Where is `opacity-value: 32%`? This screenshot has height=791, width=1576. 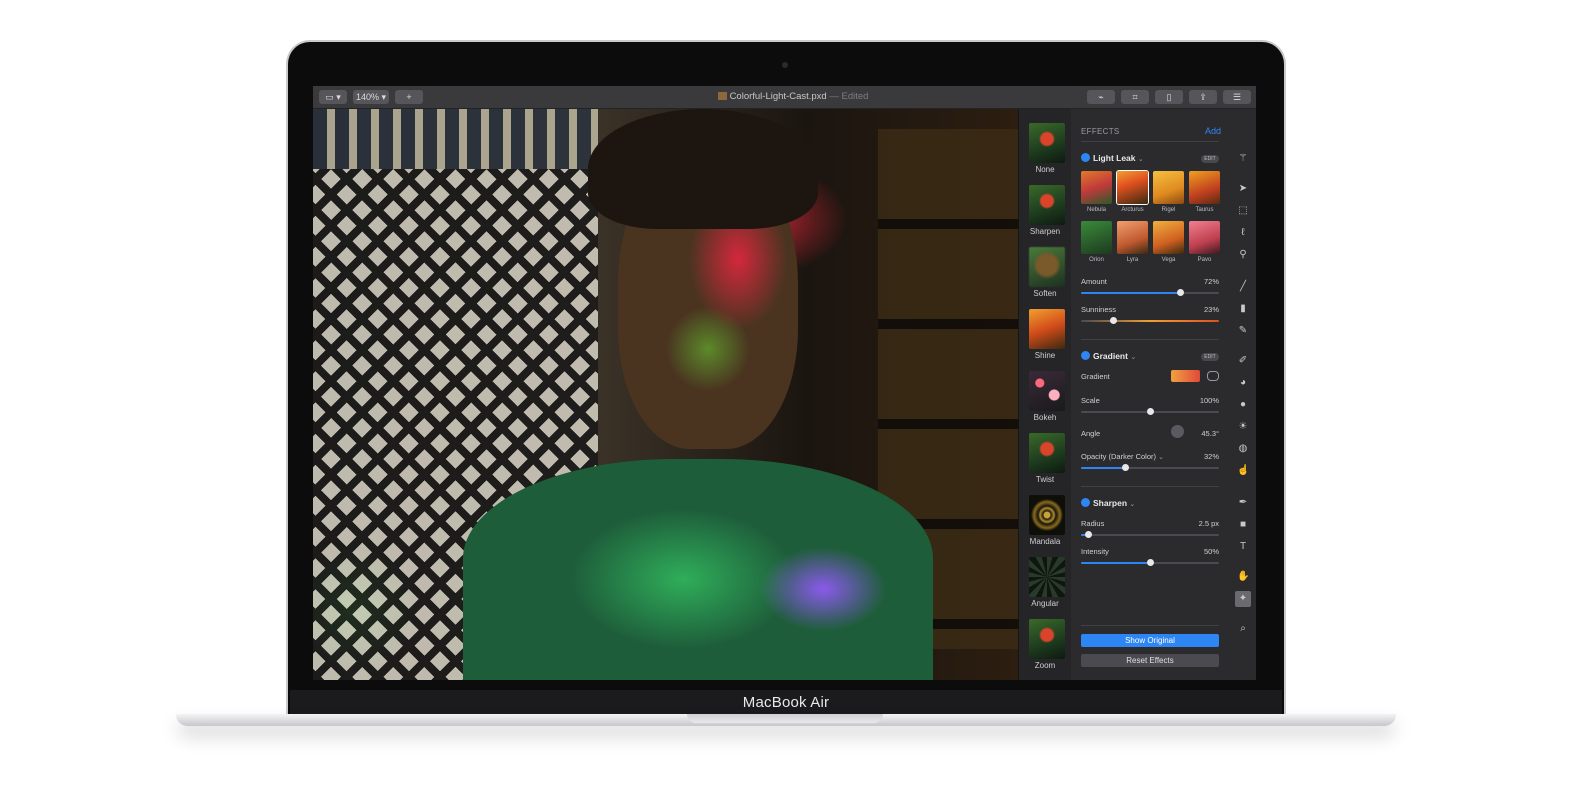
opacity-value: 32% is located at coordinates (1211, 456).